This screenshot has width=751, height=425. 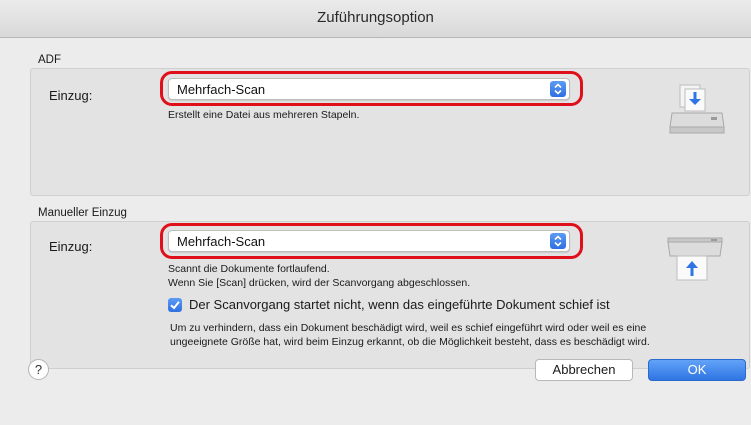 I want to click on manual-description-line1: Scannt die Dokumente fortlaufend., so click(x=249, y=269).